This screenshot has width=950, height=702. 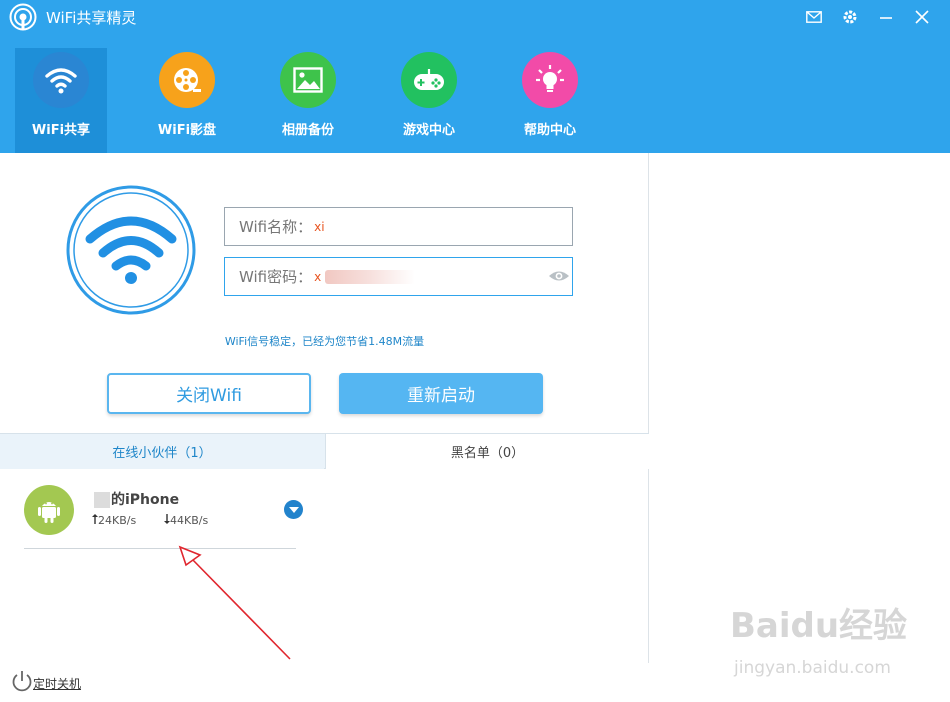 What do you see at coordinates (61, 80) in the screenshot?
I see `wifi-icon` at bounding box center [61, 80].